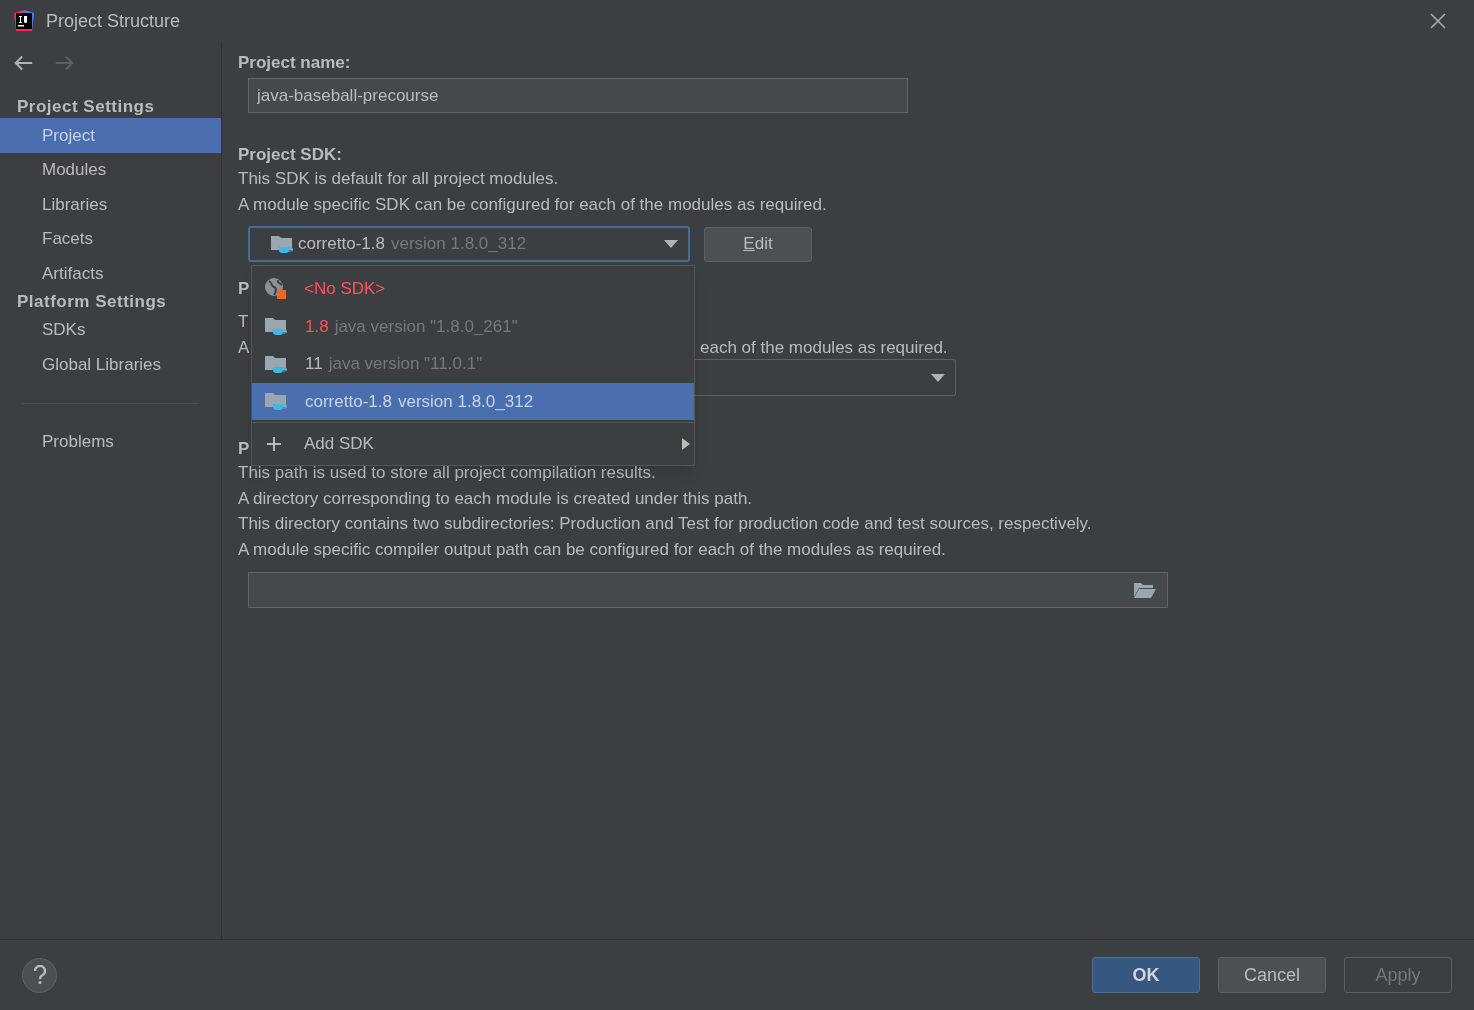 The width and height of the screenshot is (1474, 1010). I want to click on back-arrow-icon, so click(24, 63).